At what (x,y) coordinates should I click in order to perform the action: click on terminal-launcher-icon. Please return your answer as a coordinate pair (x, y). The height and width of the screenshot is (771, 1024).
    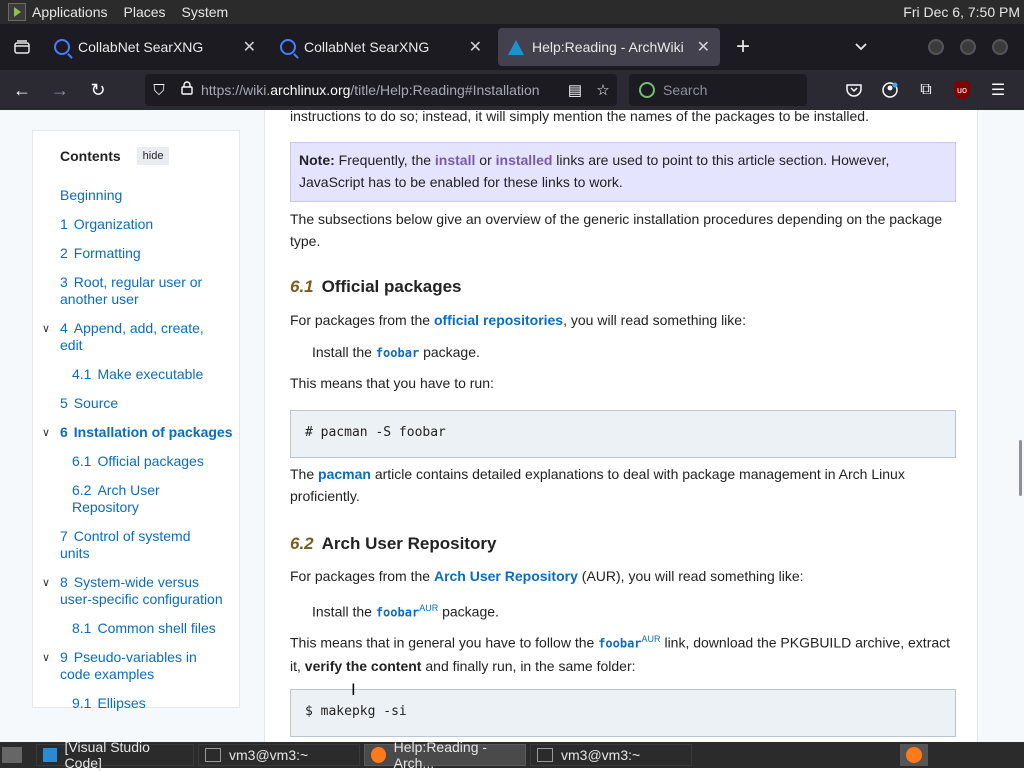
    Looking at the image, I should click on (17, 12).